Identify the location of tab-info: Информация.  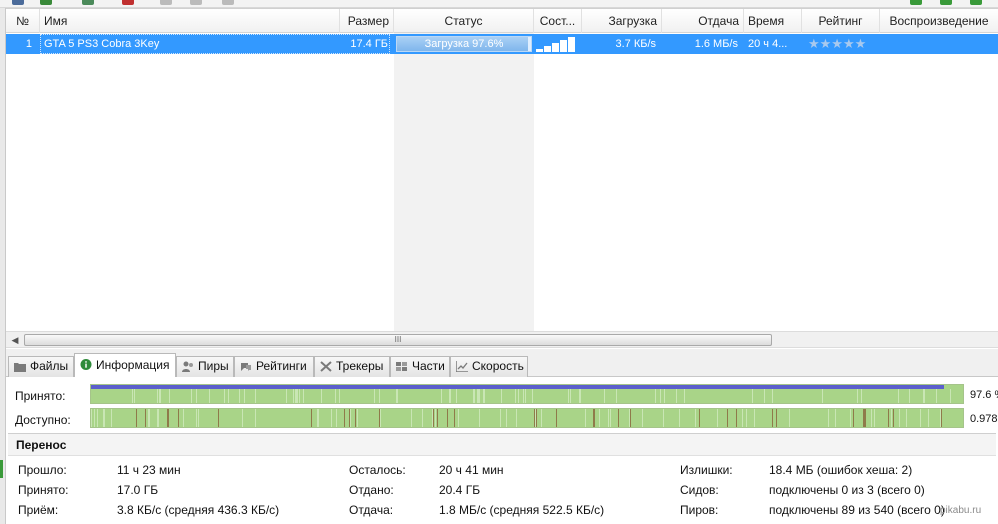
(125, 365).